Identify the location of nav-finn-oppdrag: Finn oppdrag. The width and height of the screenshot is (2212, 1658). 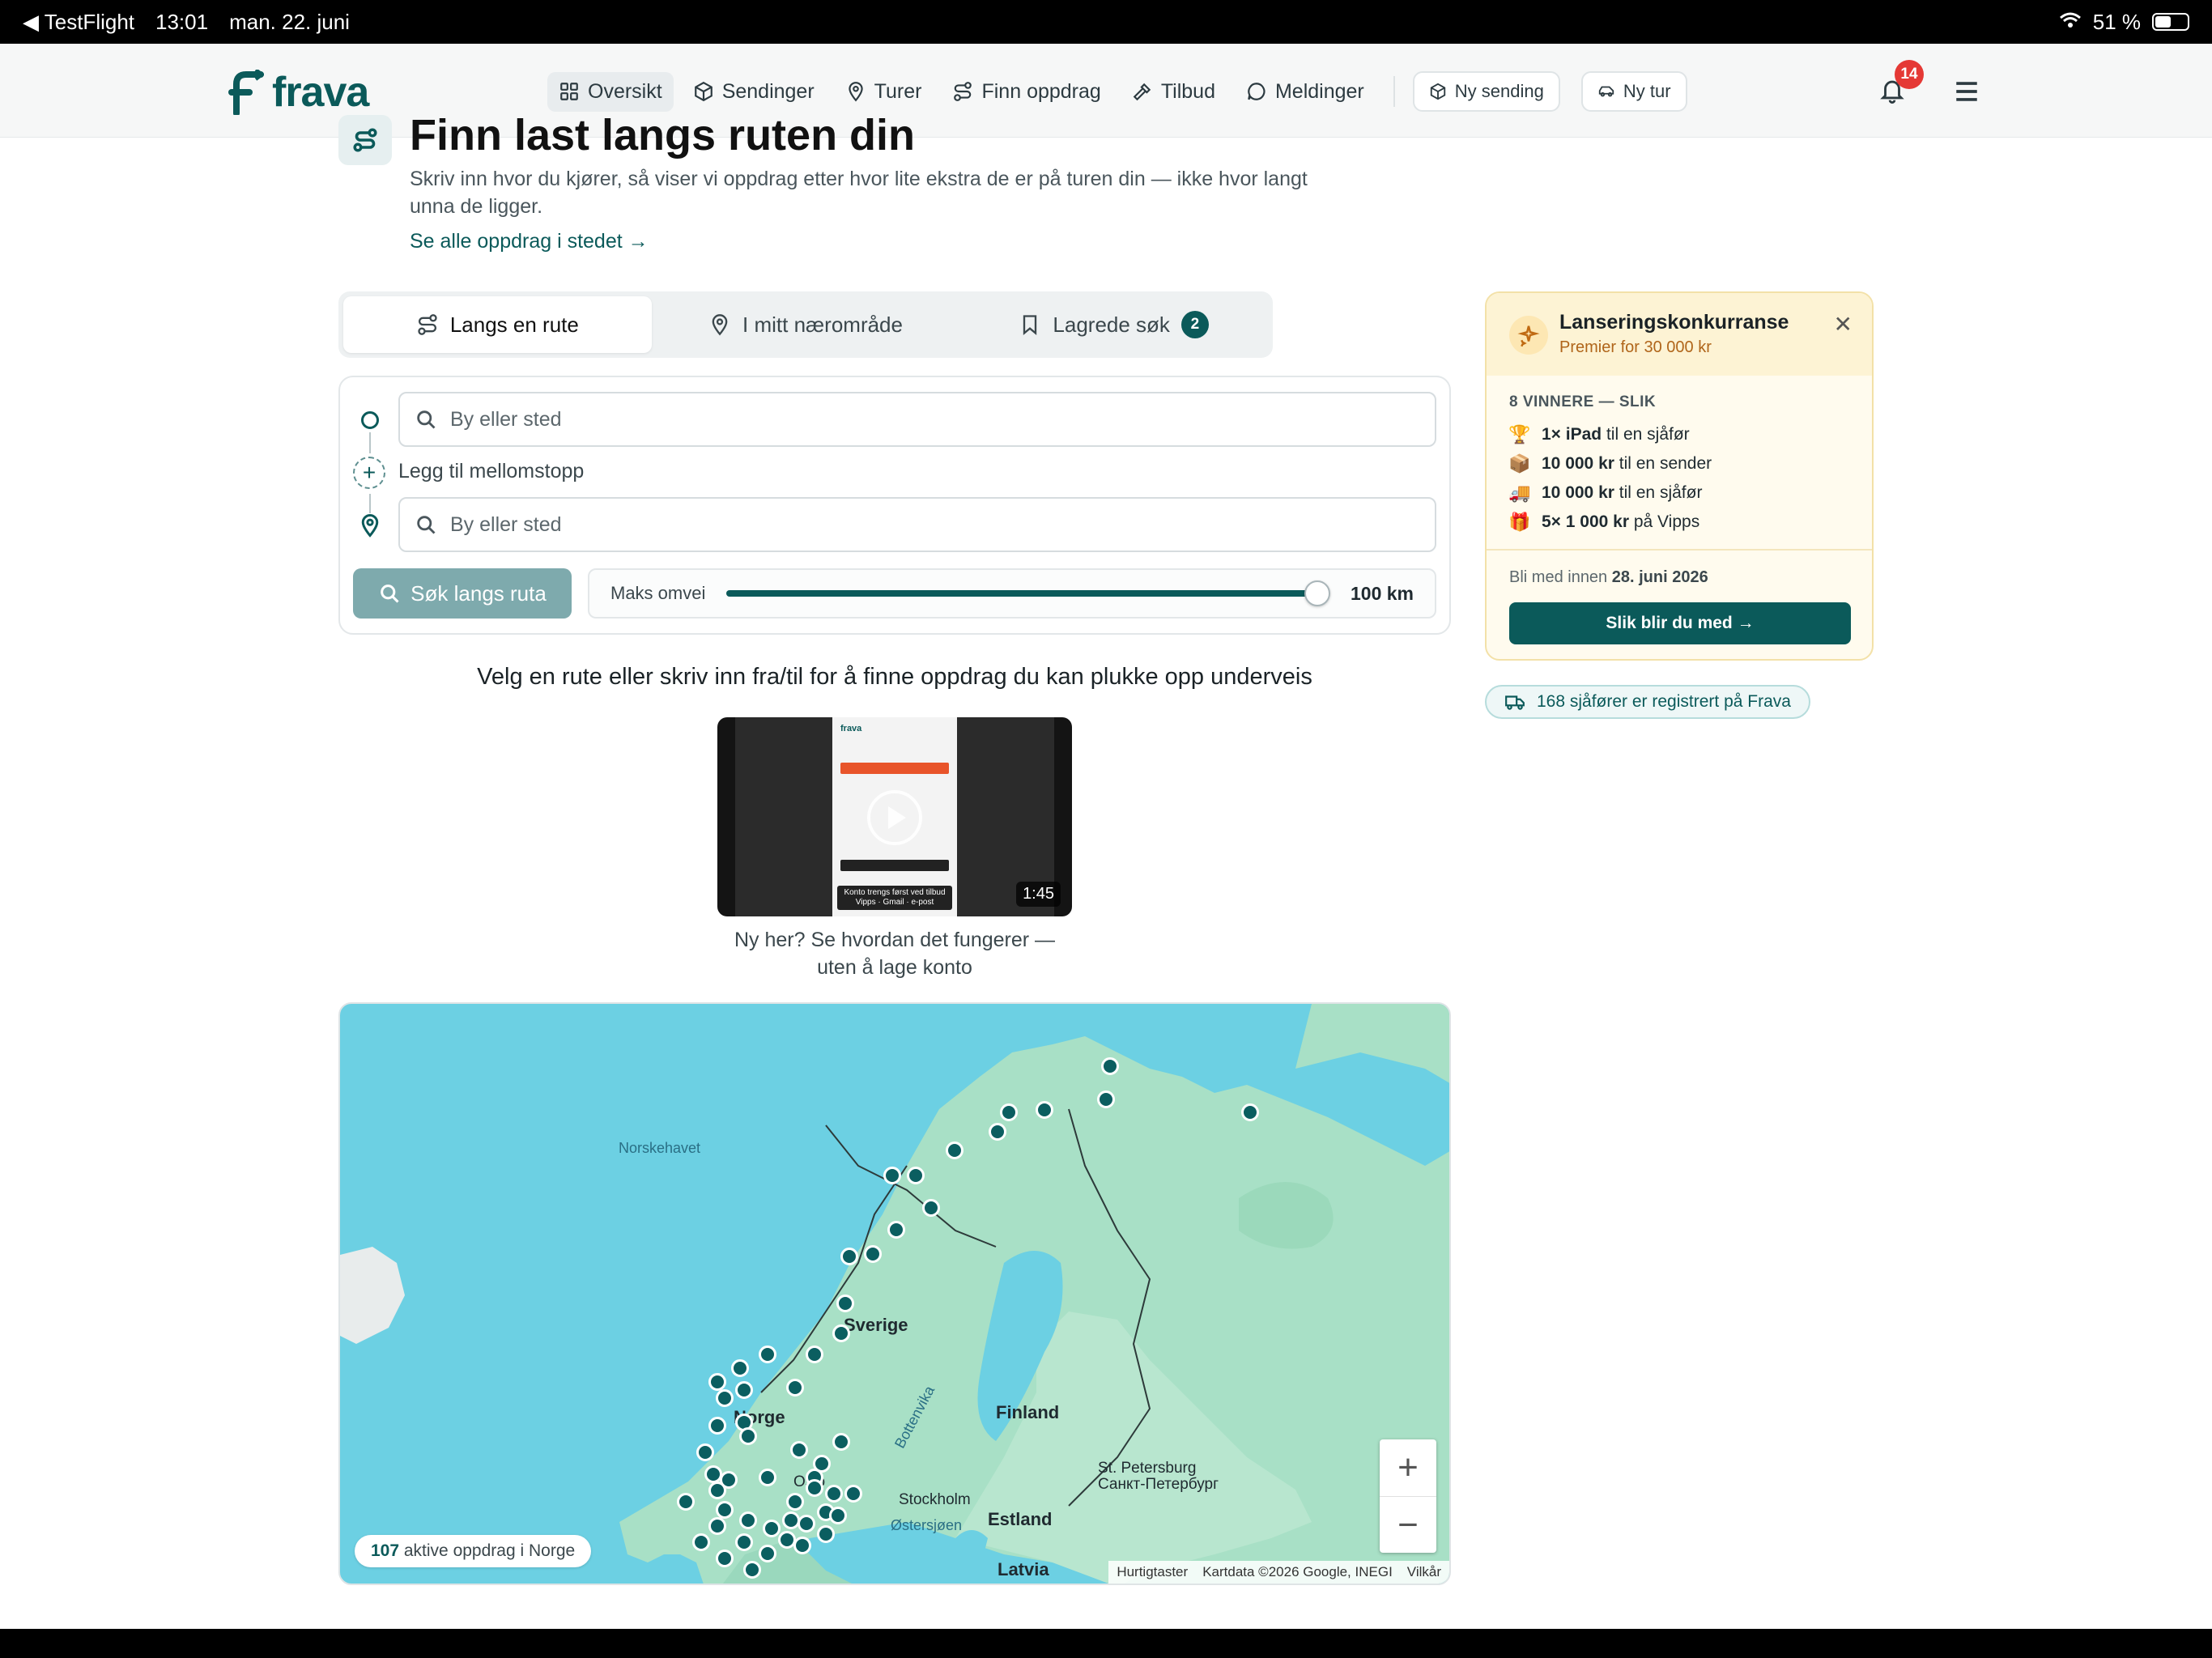
(1027, 92).